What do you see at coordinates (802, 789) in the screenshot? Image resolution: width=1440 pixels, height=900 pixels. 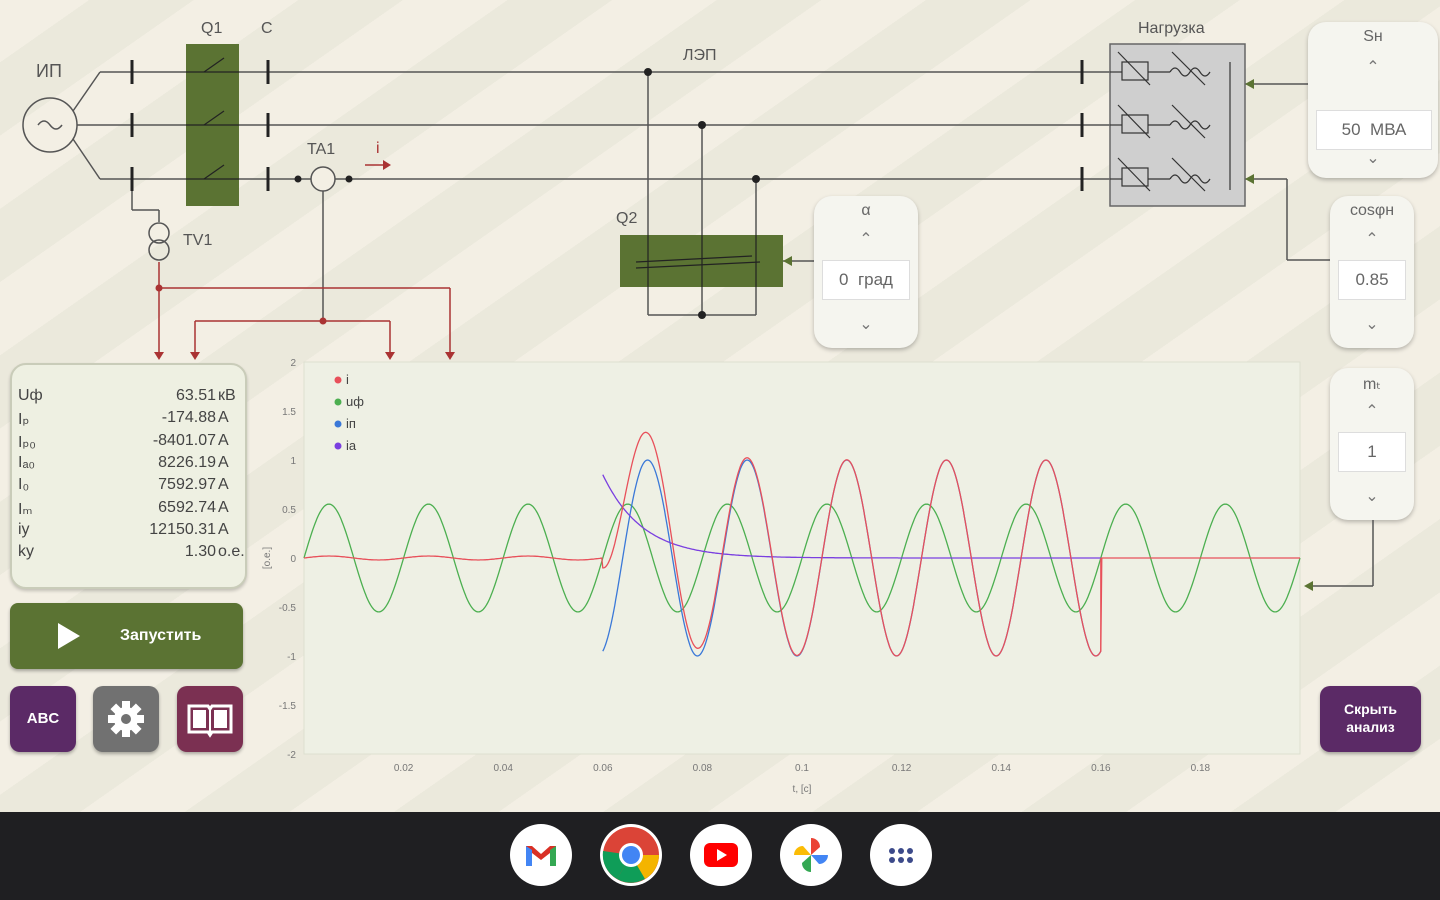 I see `x-axis-label: t, [c]` at bounding box center [802, 789].